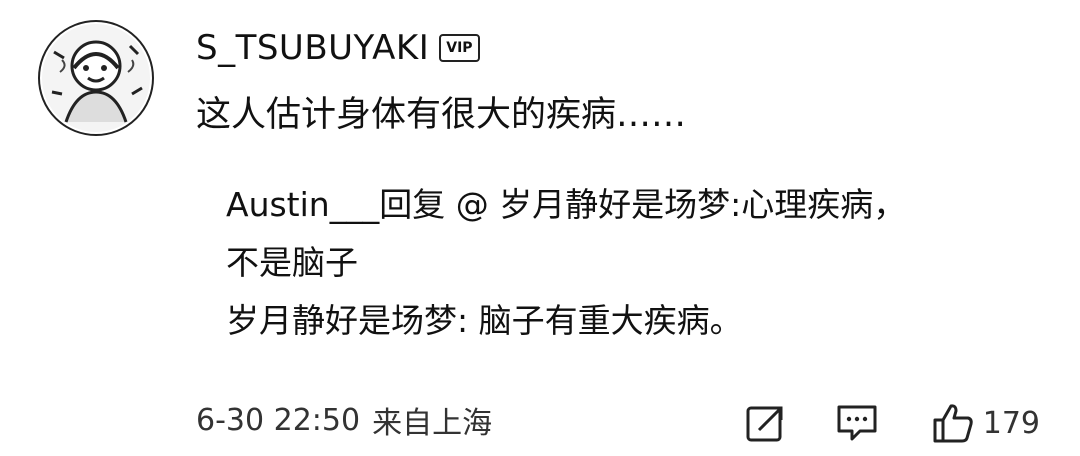 The height and width of the screenshot is (456, 1080). I want to click on comment-actions: 179, so click(891, 423).